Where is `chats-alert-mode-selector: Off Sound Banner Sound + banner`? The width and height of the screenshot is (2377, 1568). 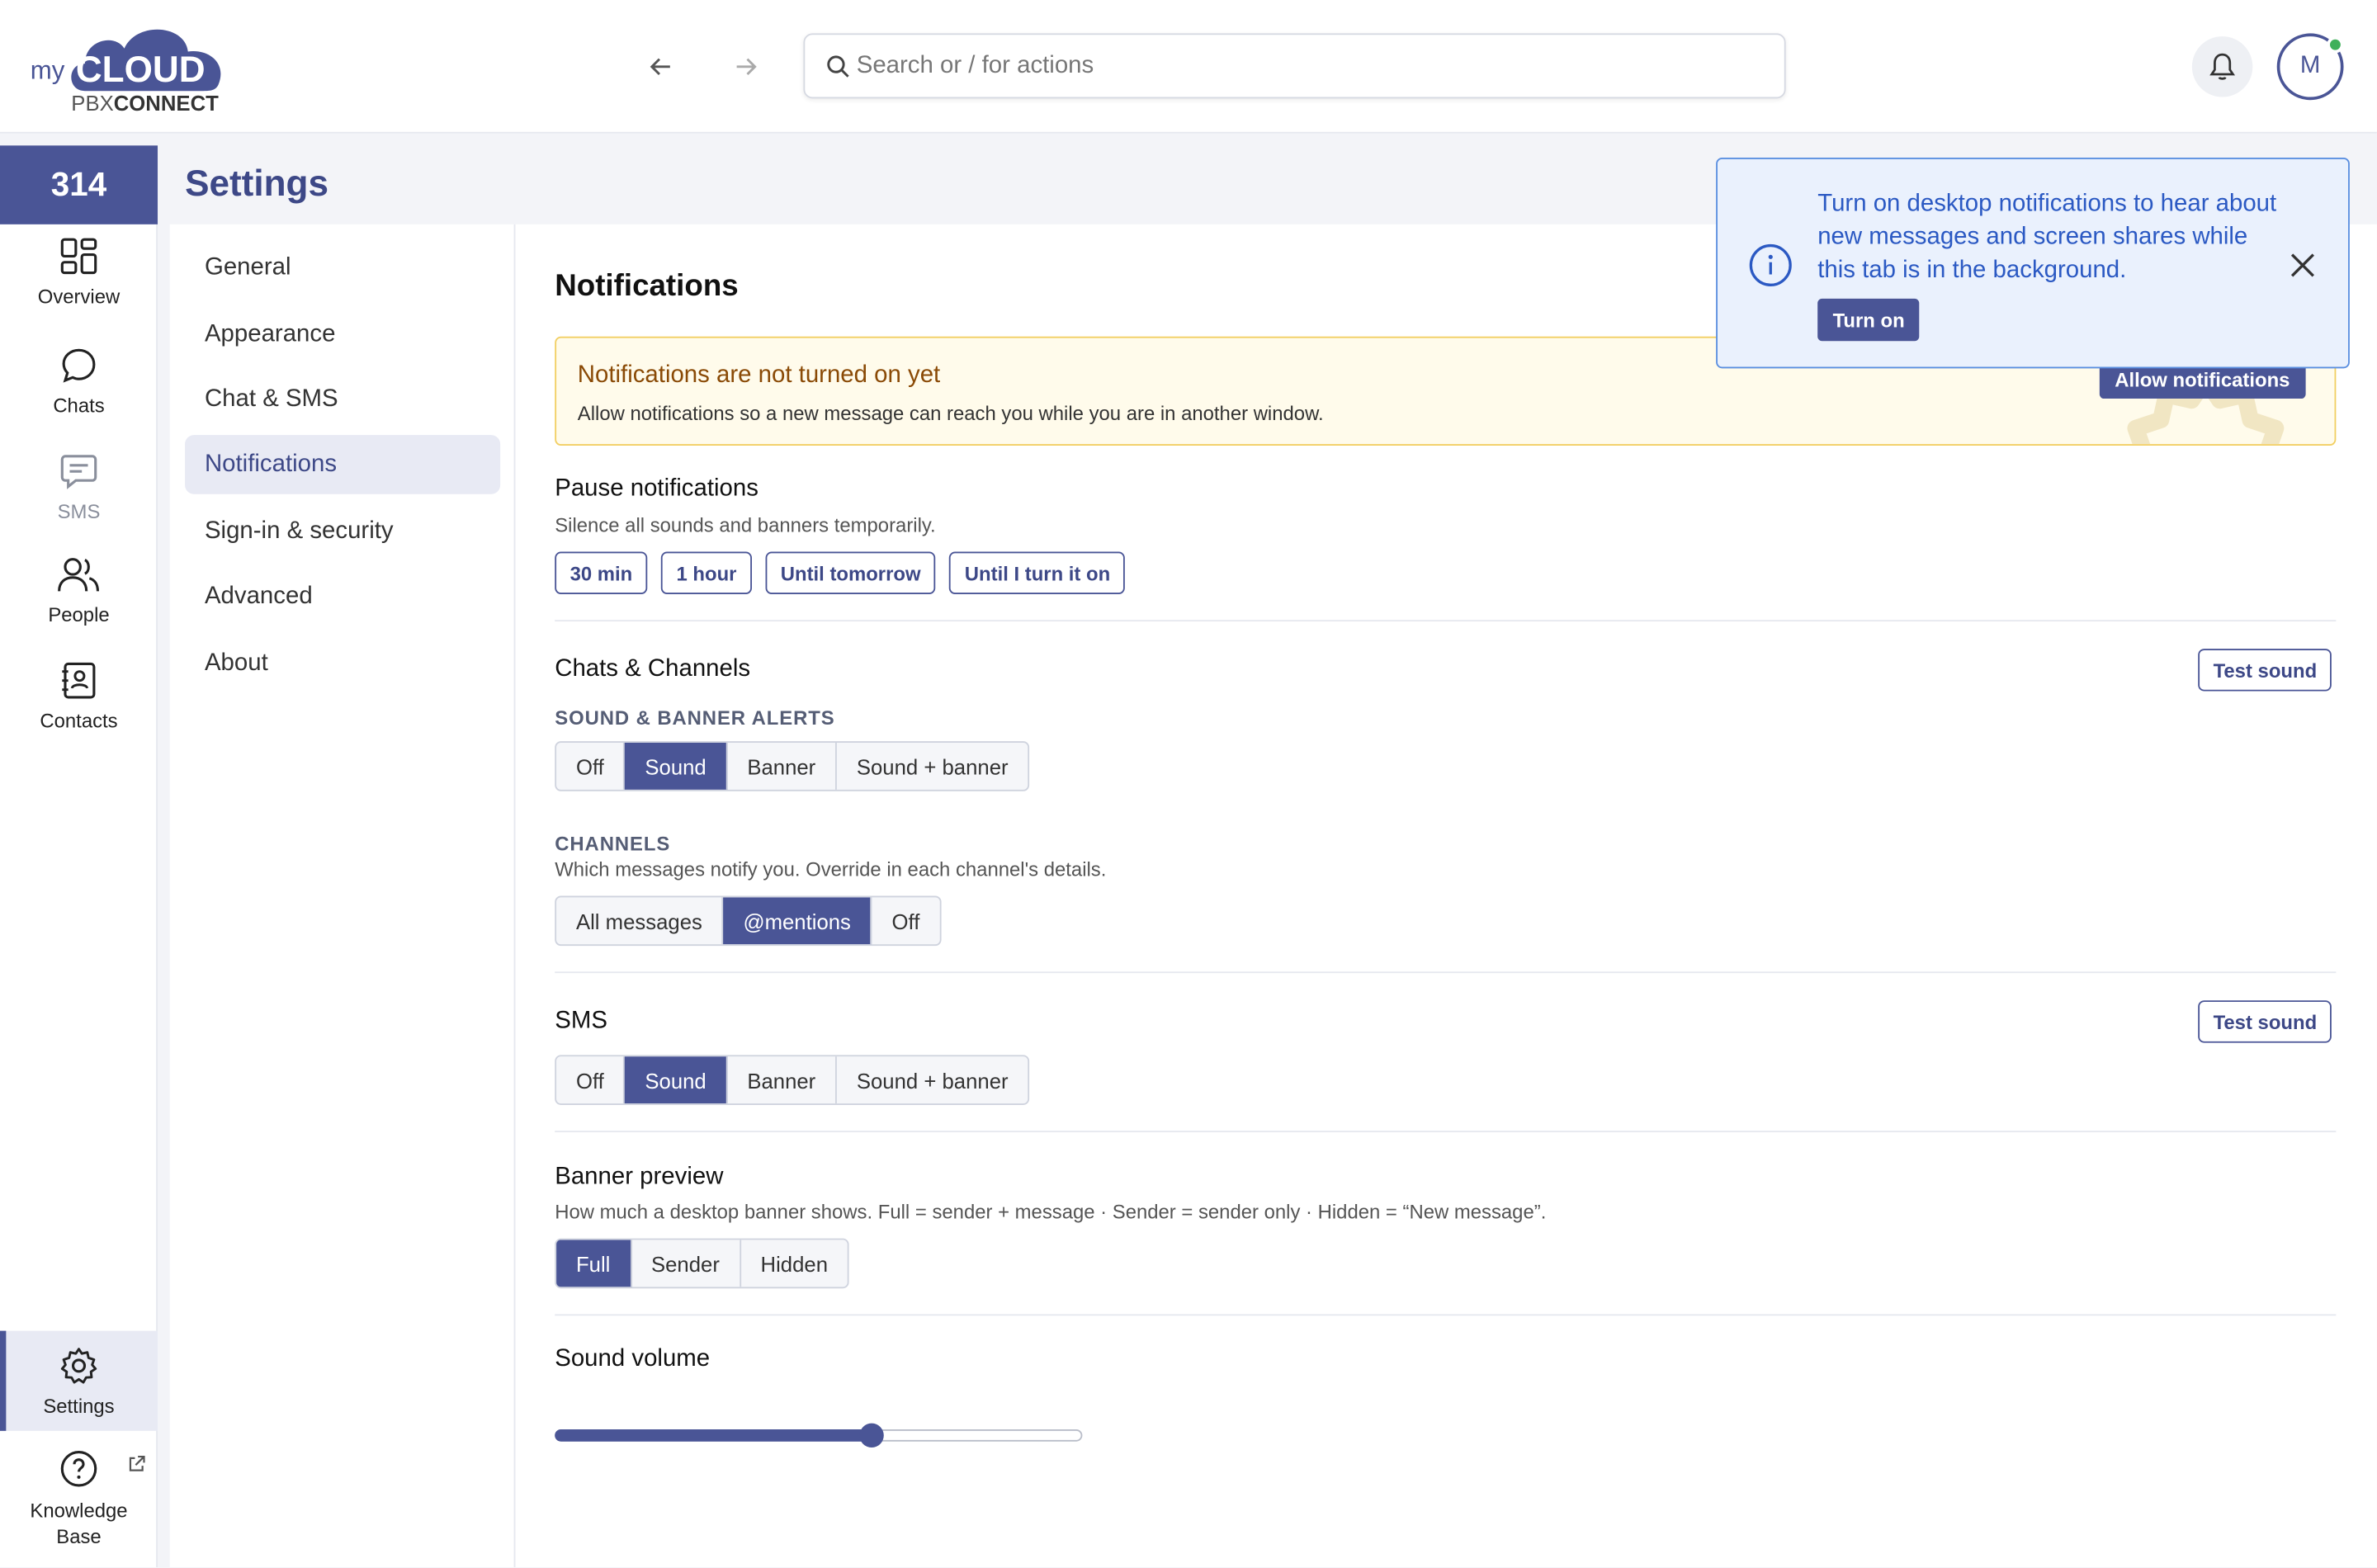
chats-alert-mode-selector: Off Sound Banner Sound + banner is located at coordinates (792, 766).